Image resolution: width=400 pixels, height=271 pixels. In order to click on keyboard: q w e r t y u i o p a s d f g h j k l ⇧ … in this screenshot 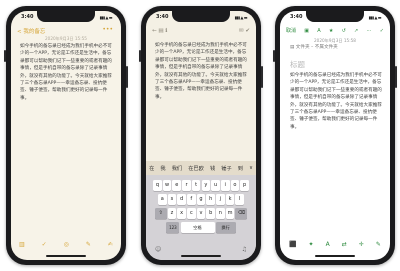, I will do `click(201, 217)`.